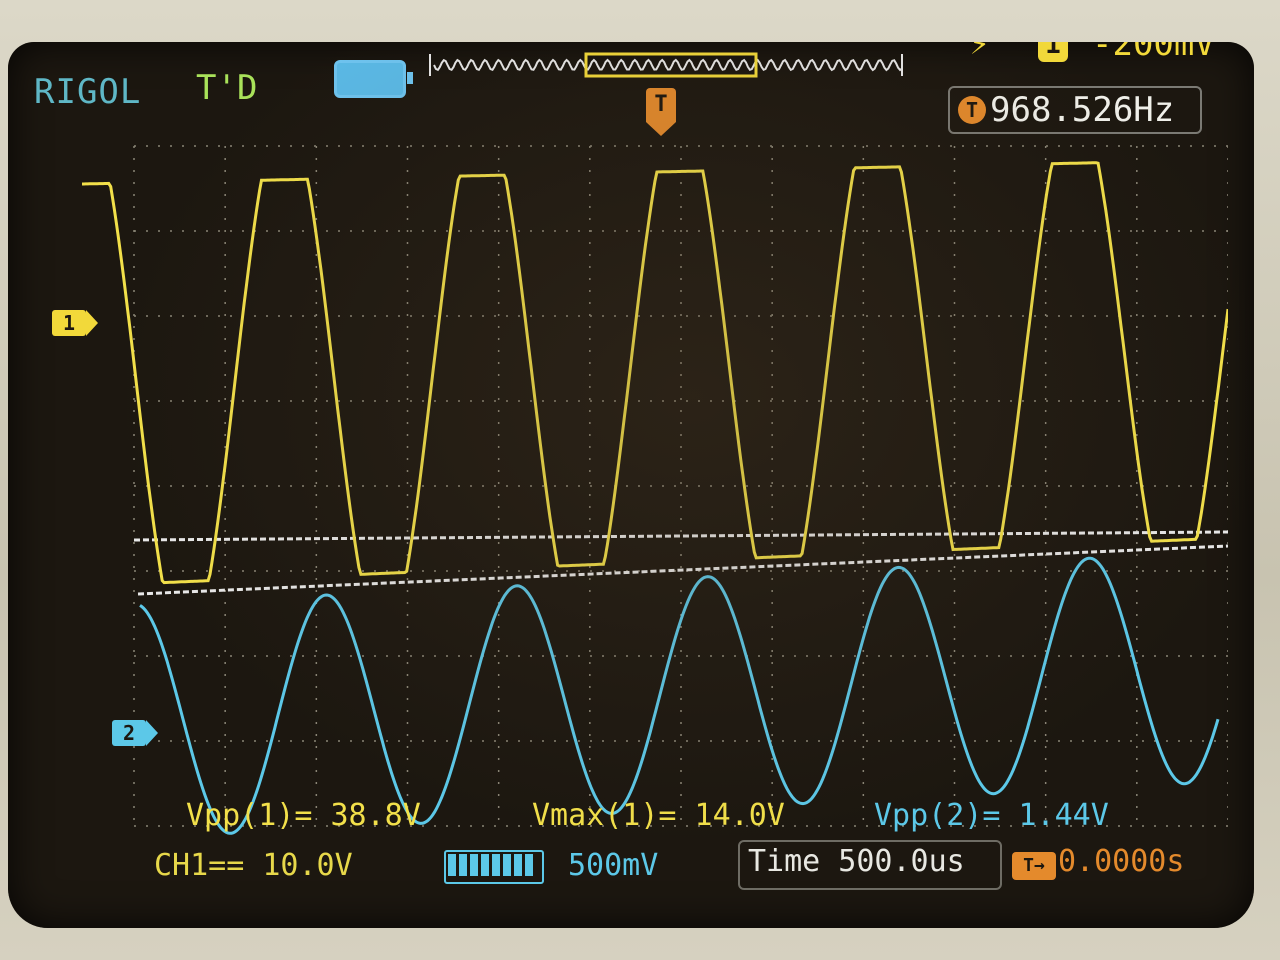 The height and width of the screenshot is (960, 1280). What do you see at coordinates (1034, 866) in the screenshot?
I see `trigger-offset-icon: T→` at bounding box center [1034, 866].